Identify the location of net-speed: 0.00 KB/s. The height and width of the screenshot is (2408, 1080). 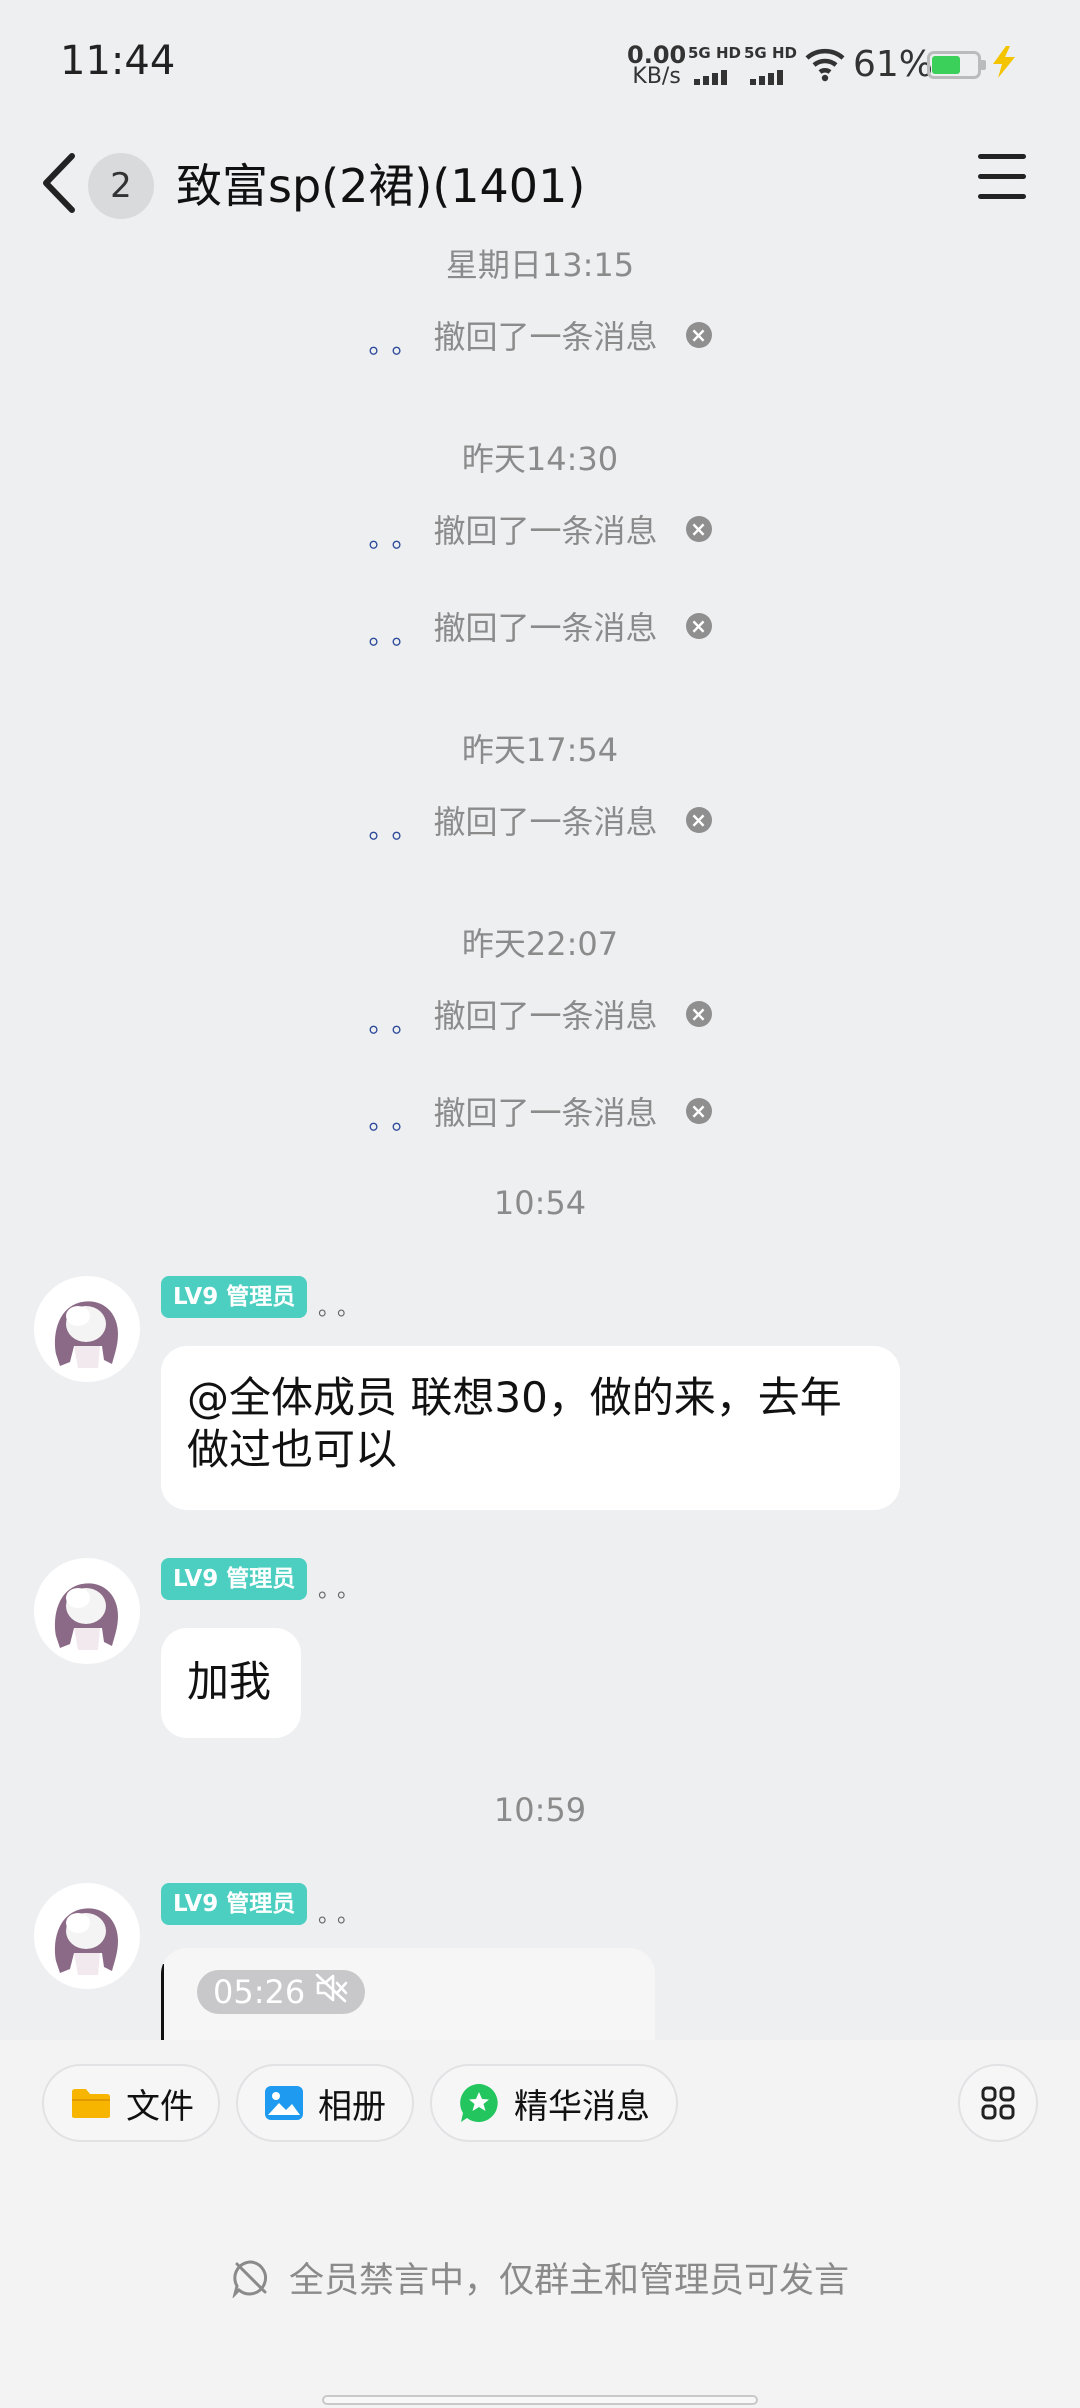
(657, 65).